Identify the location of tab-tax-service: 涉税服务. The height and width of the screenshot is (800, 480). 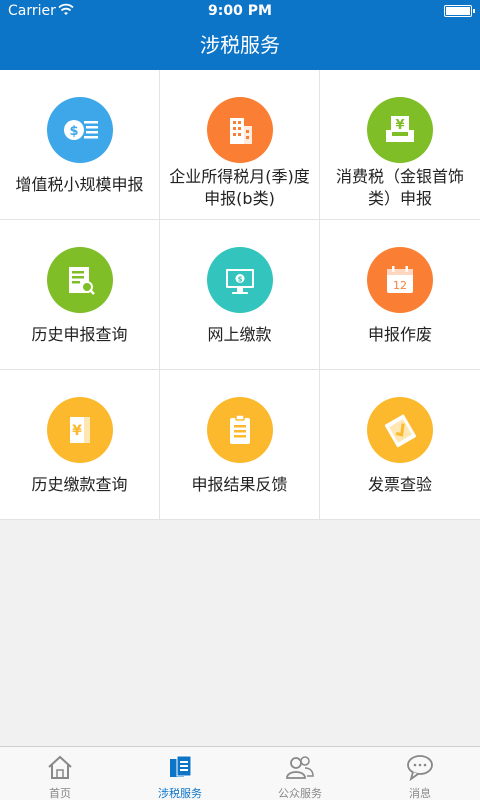
(180, 773).